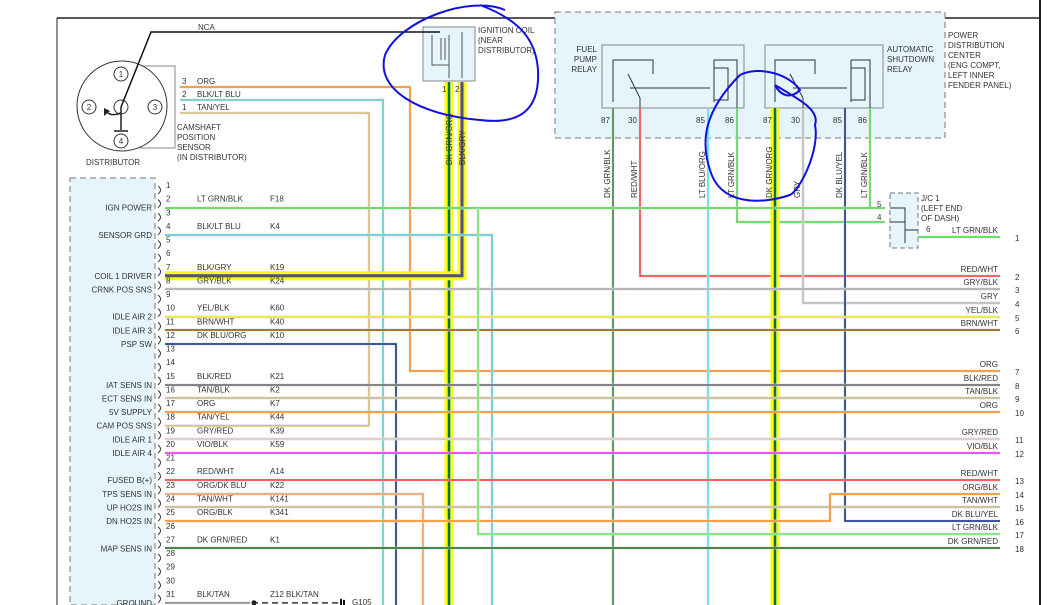 The image size is (1050, 605). Describe the element at coordinates (1019, 495) in the screenshot. I see `right-connector-number: 14` at that location.